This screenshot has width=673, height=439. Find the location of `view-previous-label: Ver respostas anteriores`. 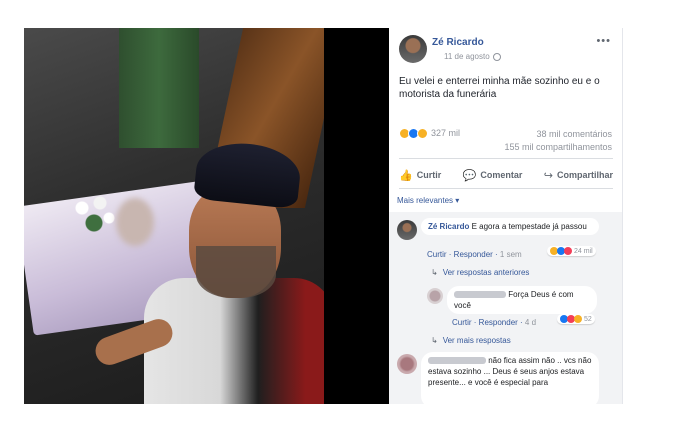

view-previous-label: Ver respostas anteriores is located at coordinates (486, 272).